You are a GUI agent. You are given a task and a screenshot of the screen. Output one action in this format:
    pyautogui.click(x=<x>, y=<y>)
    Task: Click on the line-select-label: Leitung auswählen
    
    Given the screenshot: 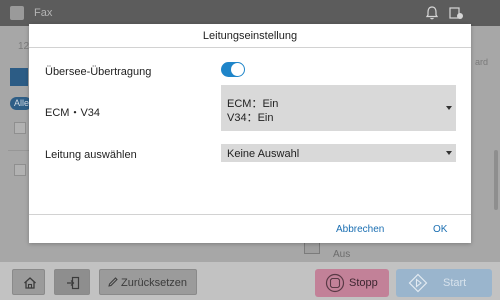 What is the action you would take?
    pyautogui.click(x=91, y=155)
    